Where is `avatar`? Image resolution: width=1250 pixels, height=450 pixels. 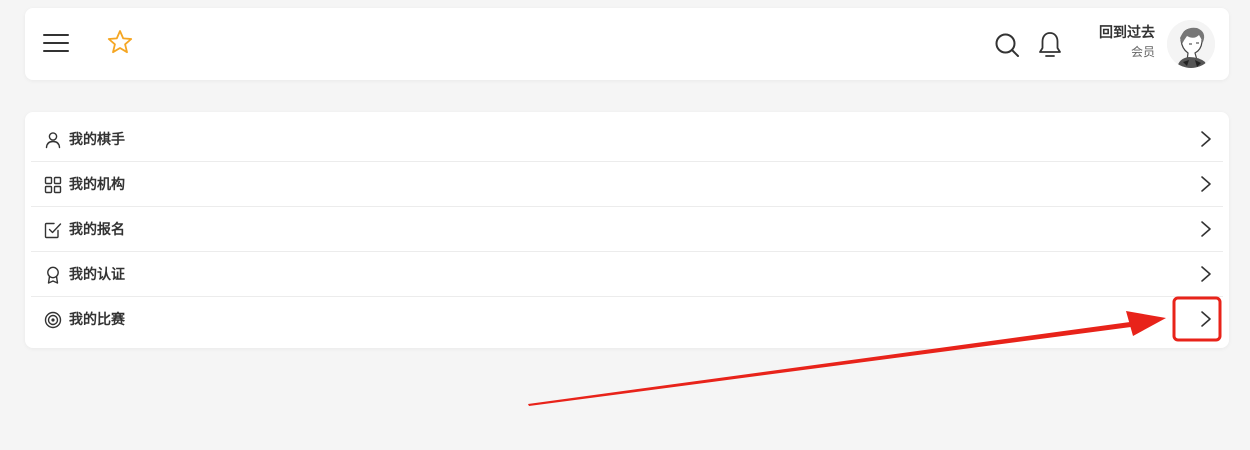 avatar is located at coordinates (1191, 44).